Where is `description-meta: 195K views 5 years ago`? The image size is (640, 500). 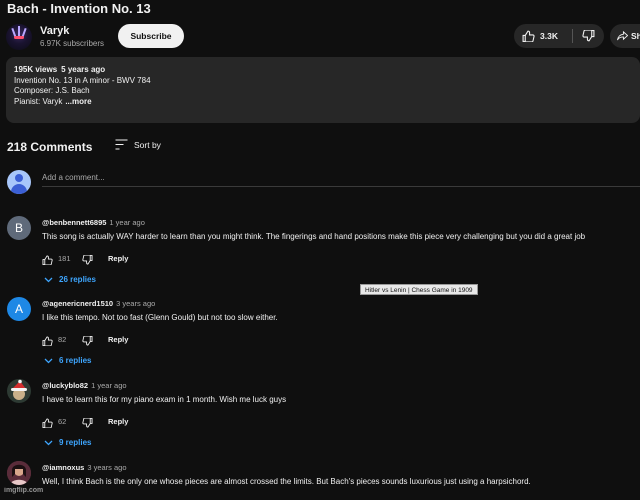
description-meta: 195K views 5 years ago is located at coordinates (323, 70).